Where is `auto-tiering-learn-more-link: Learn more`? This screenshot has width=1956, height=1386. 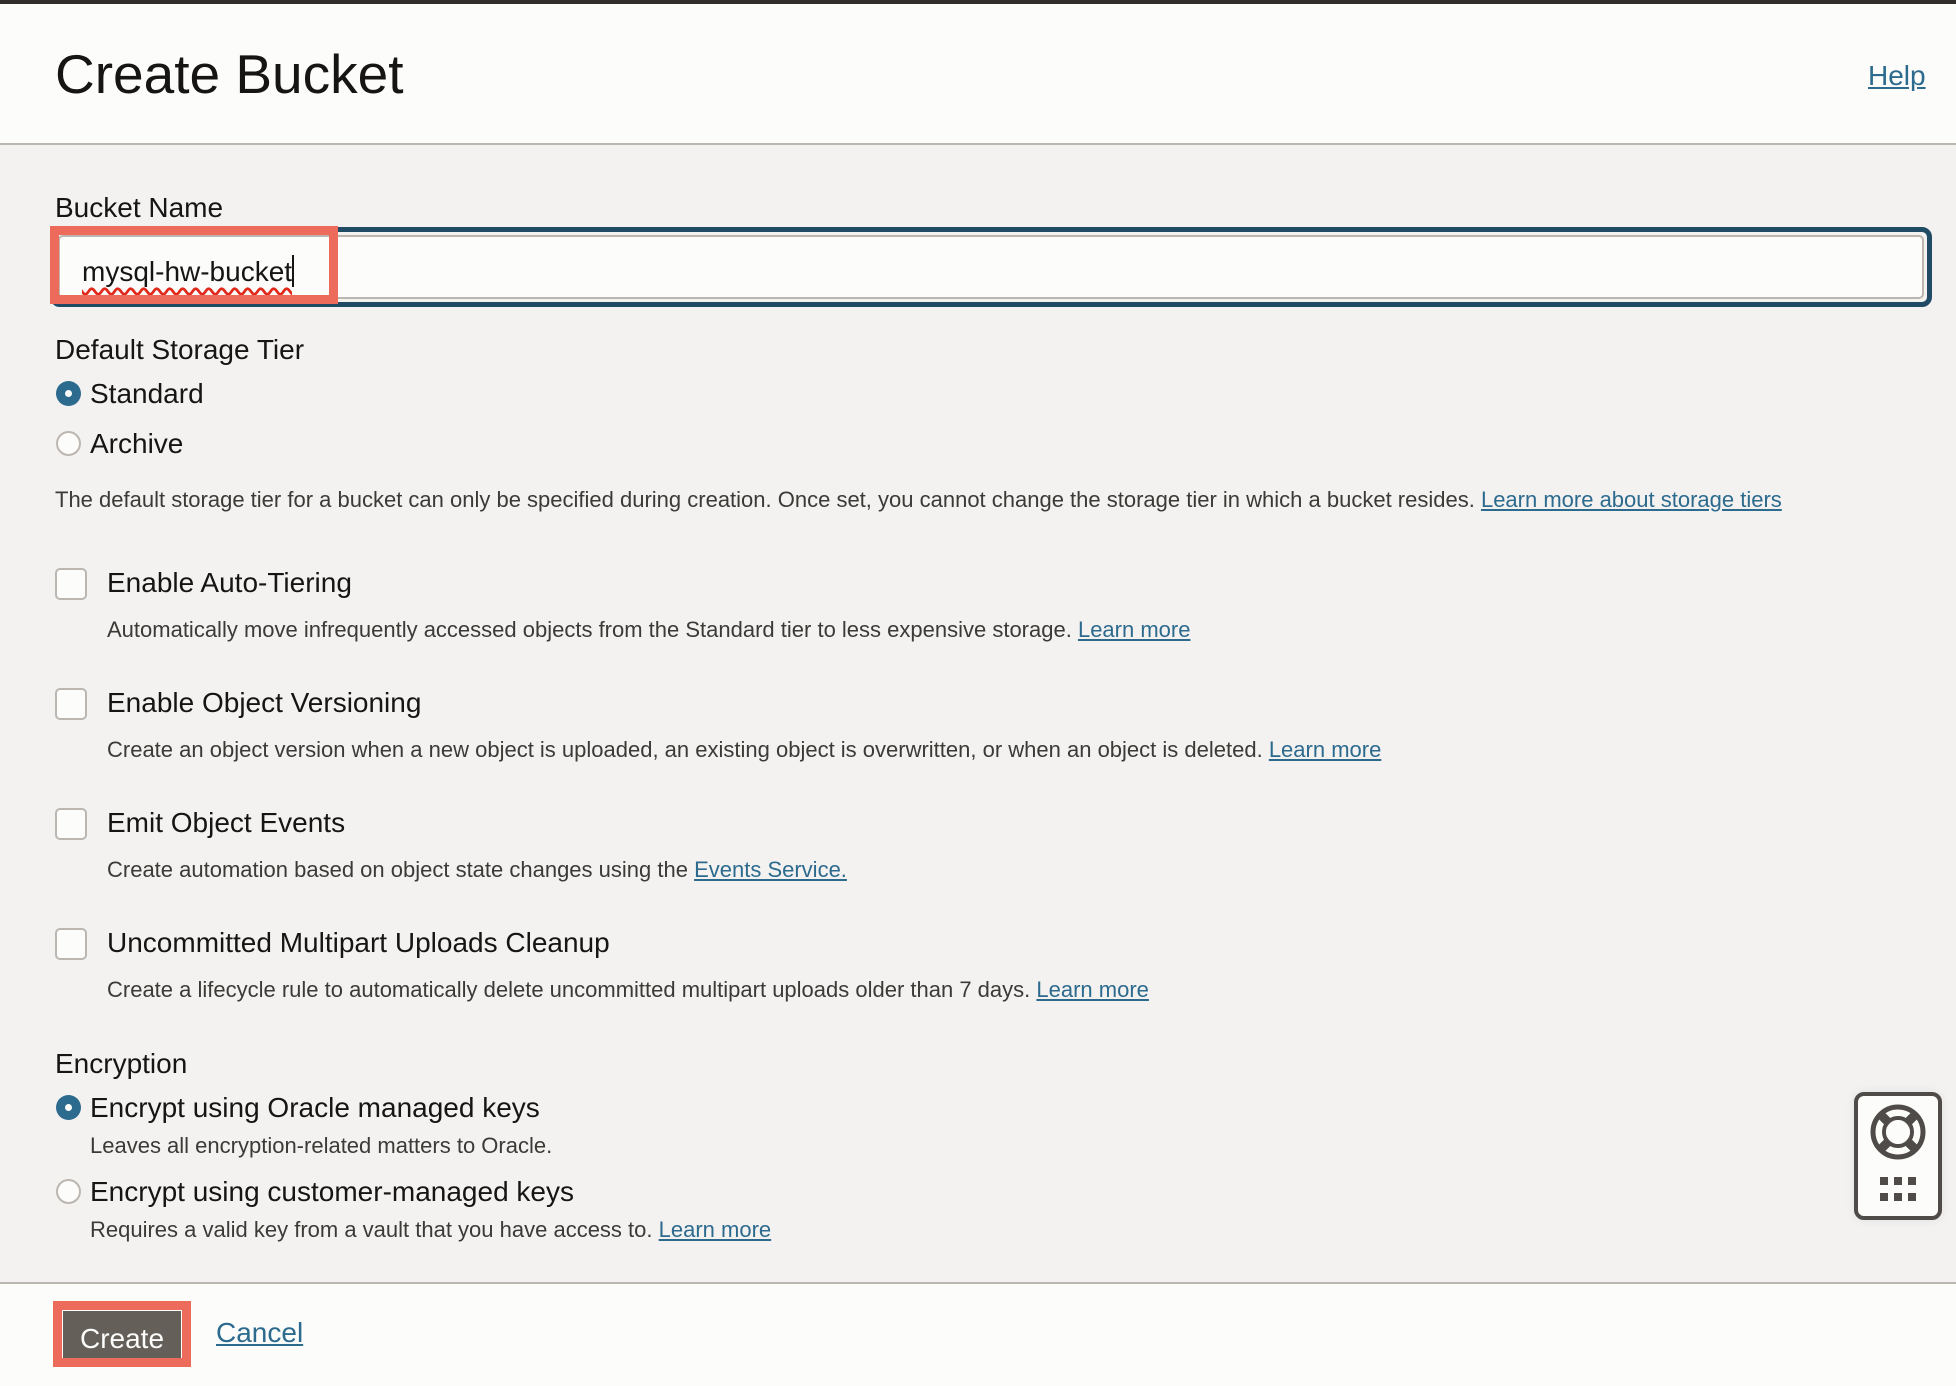 auto-tiering-learn-more-link: Learn more is located at coordinates (1134, 629).